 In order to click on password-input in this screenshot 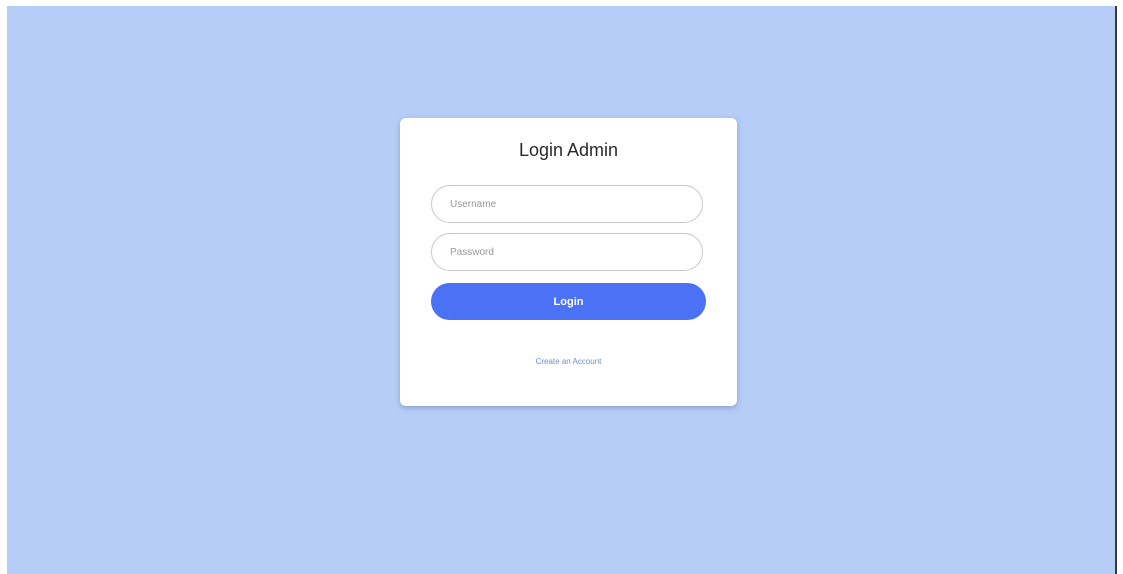, I will do `click(567, 252)`.